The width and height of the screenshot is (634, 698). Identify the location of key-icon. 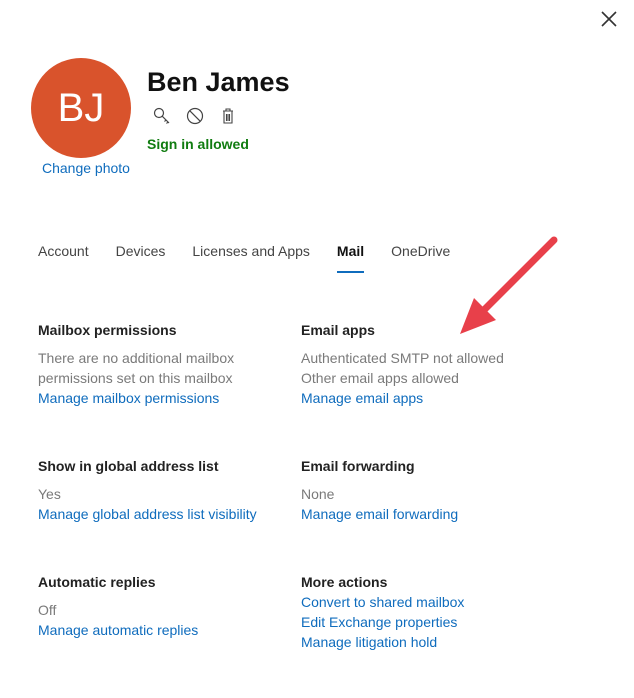
(162, 116).